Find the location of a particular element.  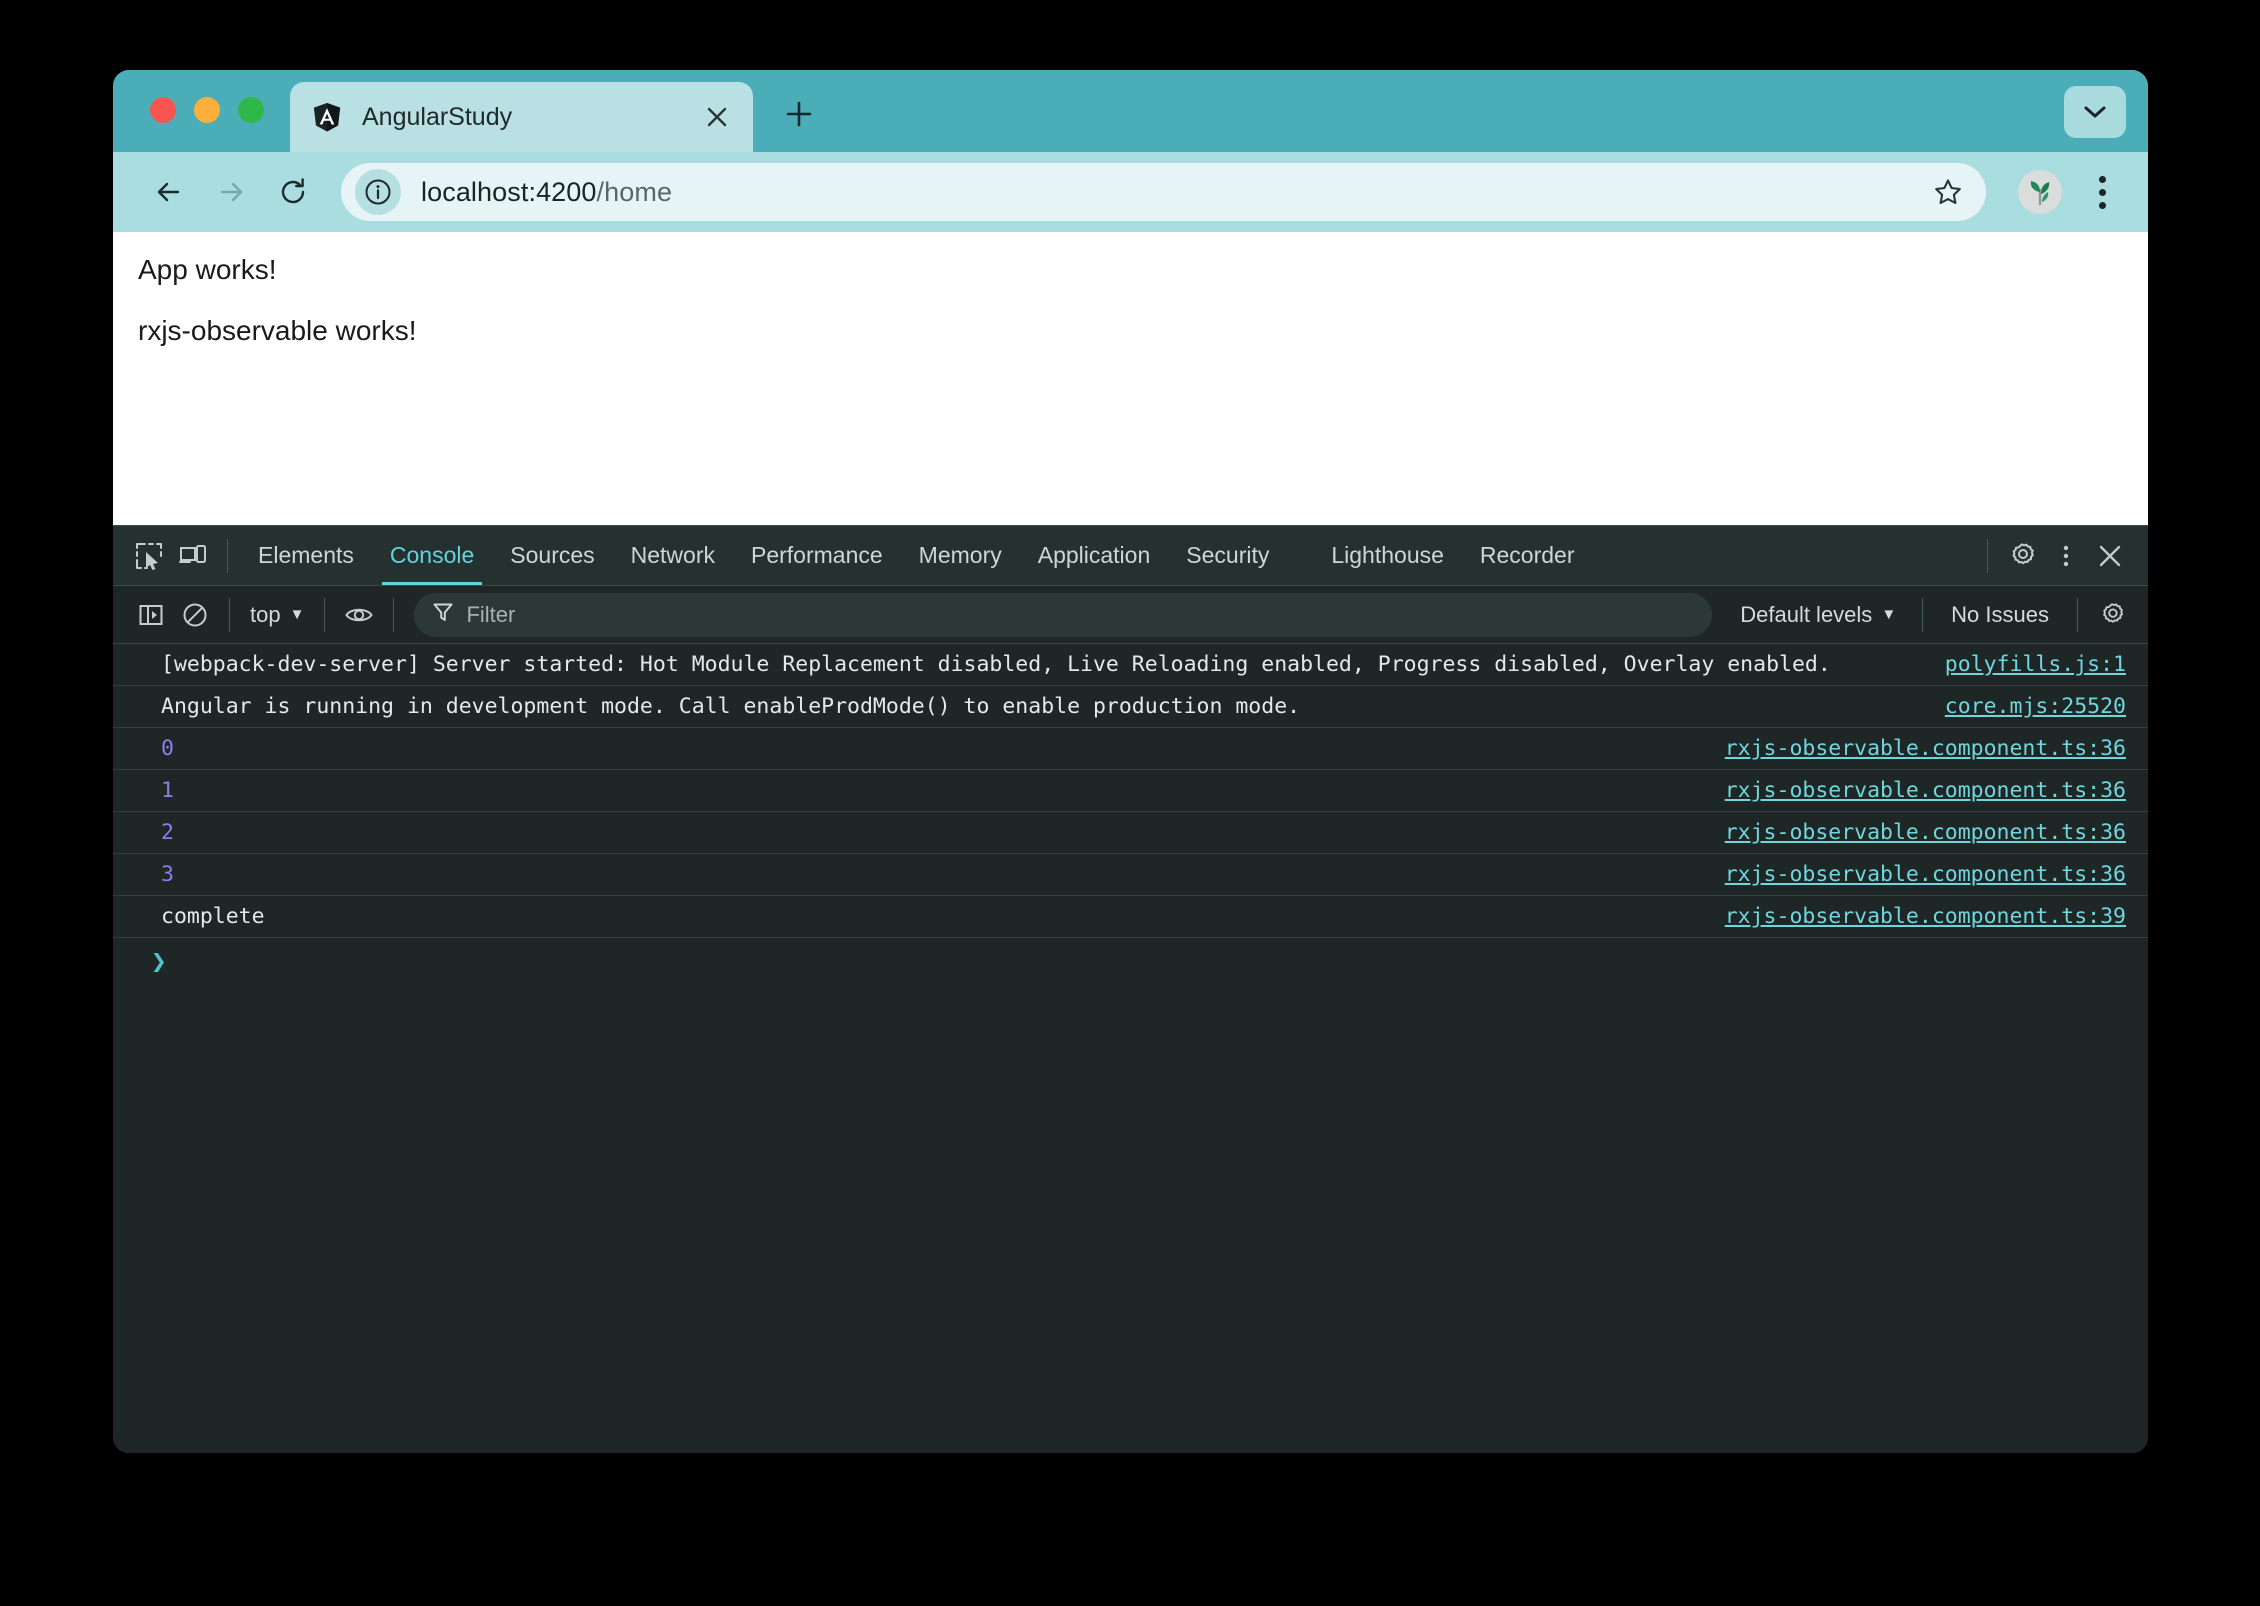

tab-label: Application is located at coordinates (1094, 555).